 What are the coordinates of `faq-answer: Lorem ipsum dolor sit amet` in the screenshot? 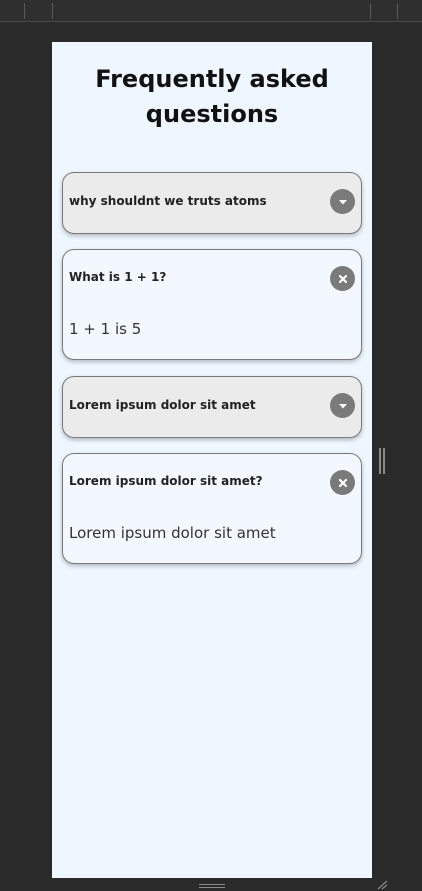 It's located at (172, 533).